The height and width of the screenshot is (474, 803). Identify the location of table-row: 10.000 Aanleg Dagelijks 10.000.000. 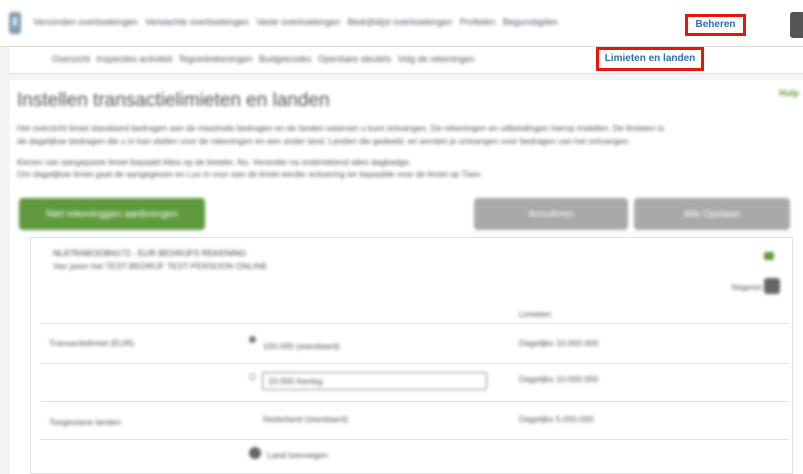
(415, 382).